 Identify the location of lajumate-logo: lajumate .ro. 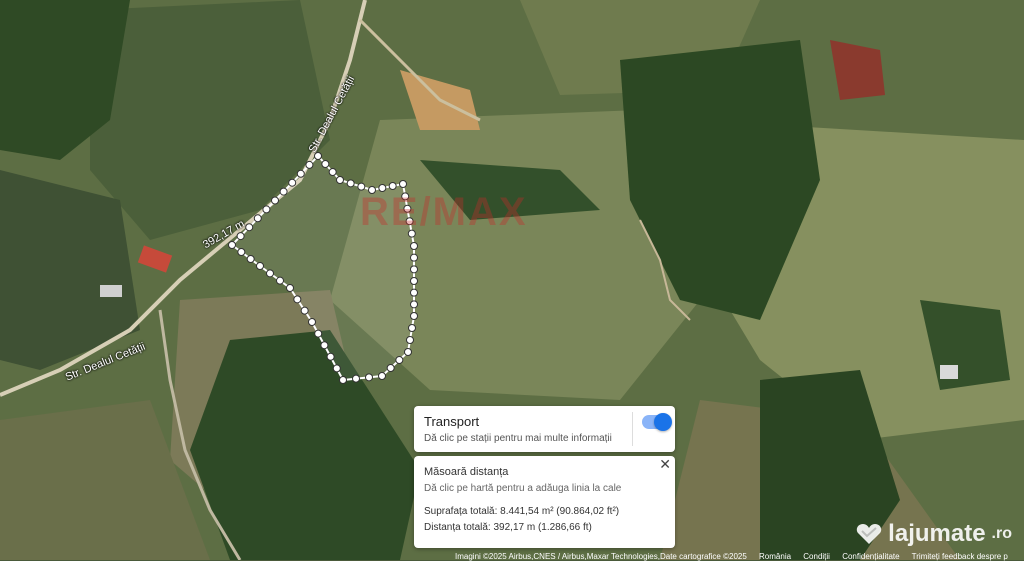
(934, 534).